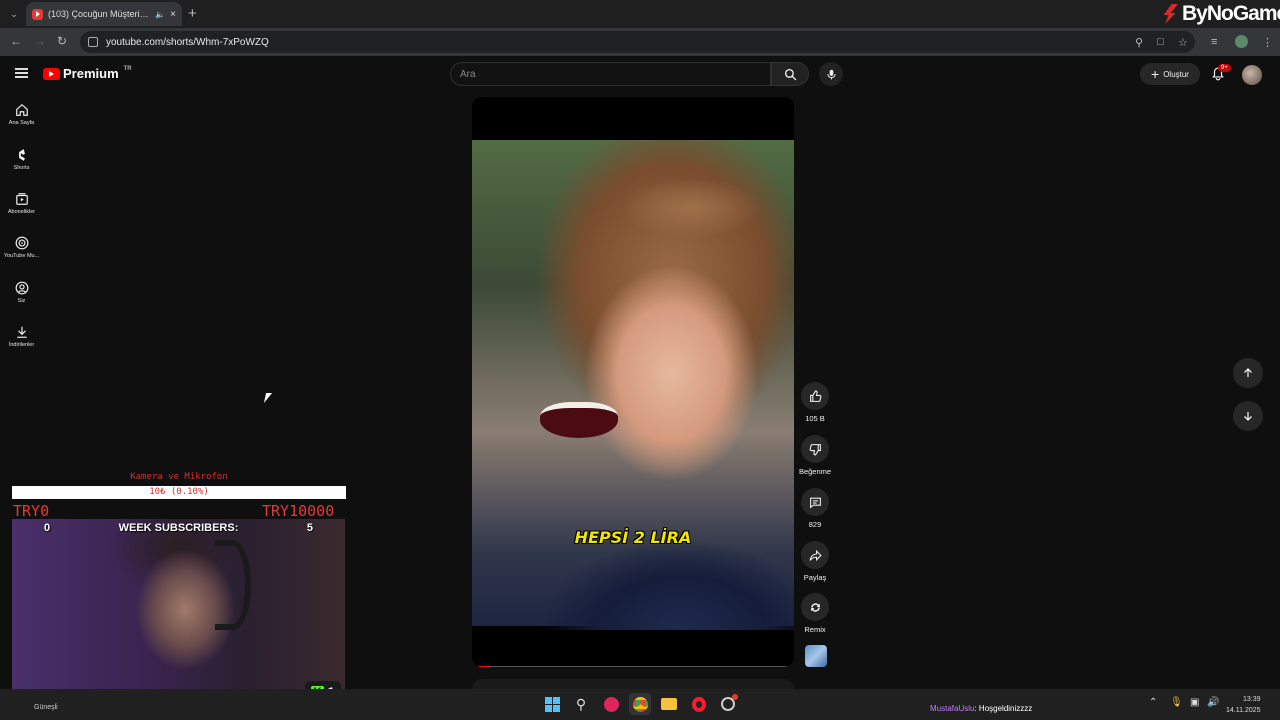 This screenshot has width=1280, height=720. I want to click on start-button, so click(552, 704).